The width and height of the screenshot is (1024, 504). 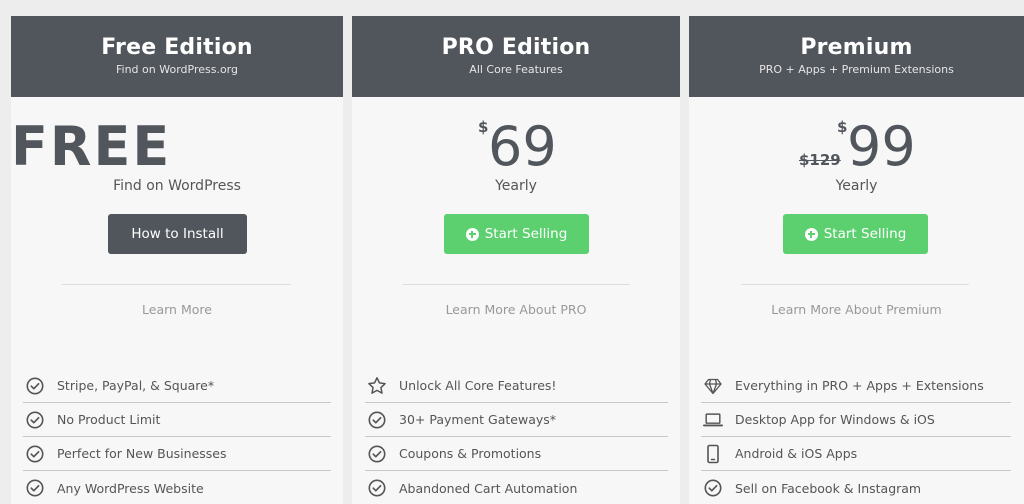 What do you see at coordinates (713, 386) in the screenshot?
I see `diamond-icon` at bounding box center [713, 386].